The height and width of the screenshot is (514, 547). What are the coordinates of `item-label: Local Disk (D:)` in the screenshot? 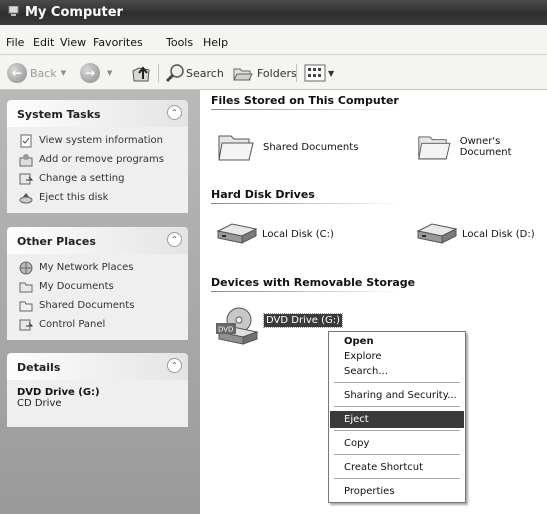 It's located at (498, 234).